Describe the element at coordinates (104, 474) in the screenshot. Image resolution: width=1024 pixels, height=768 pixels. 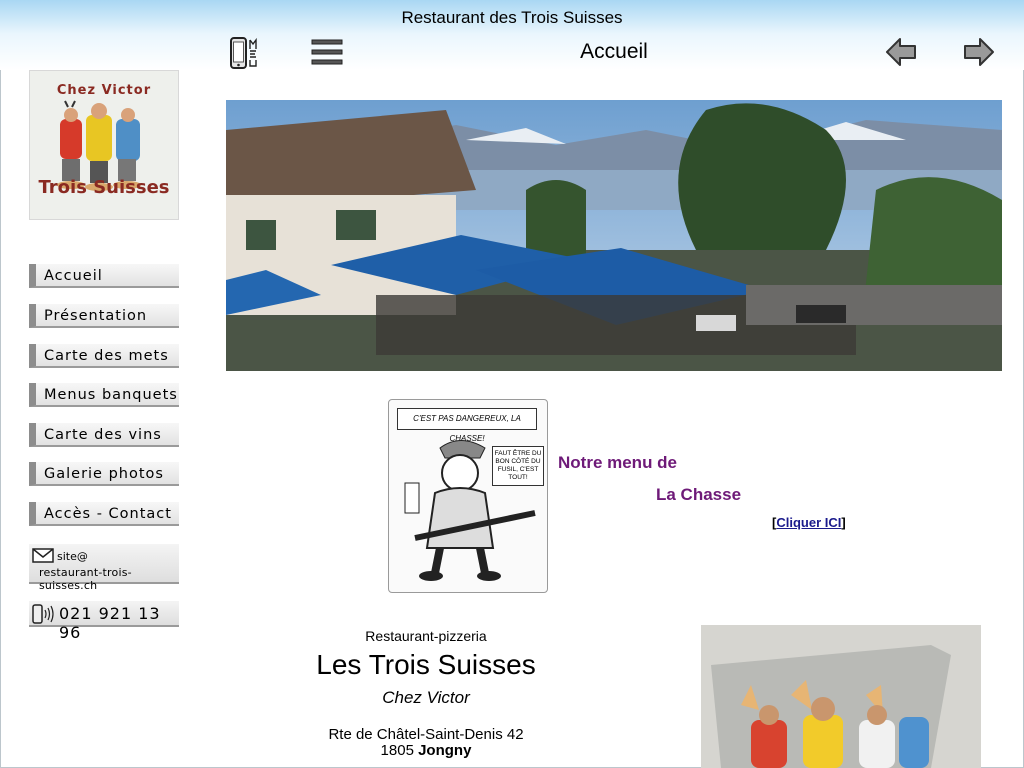
I see `nav-item-galerie-photos: Galerie photos` at that location.